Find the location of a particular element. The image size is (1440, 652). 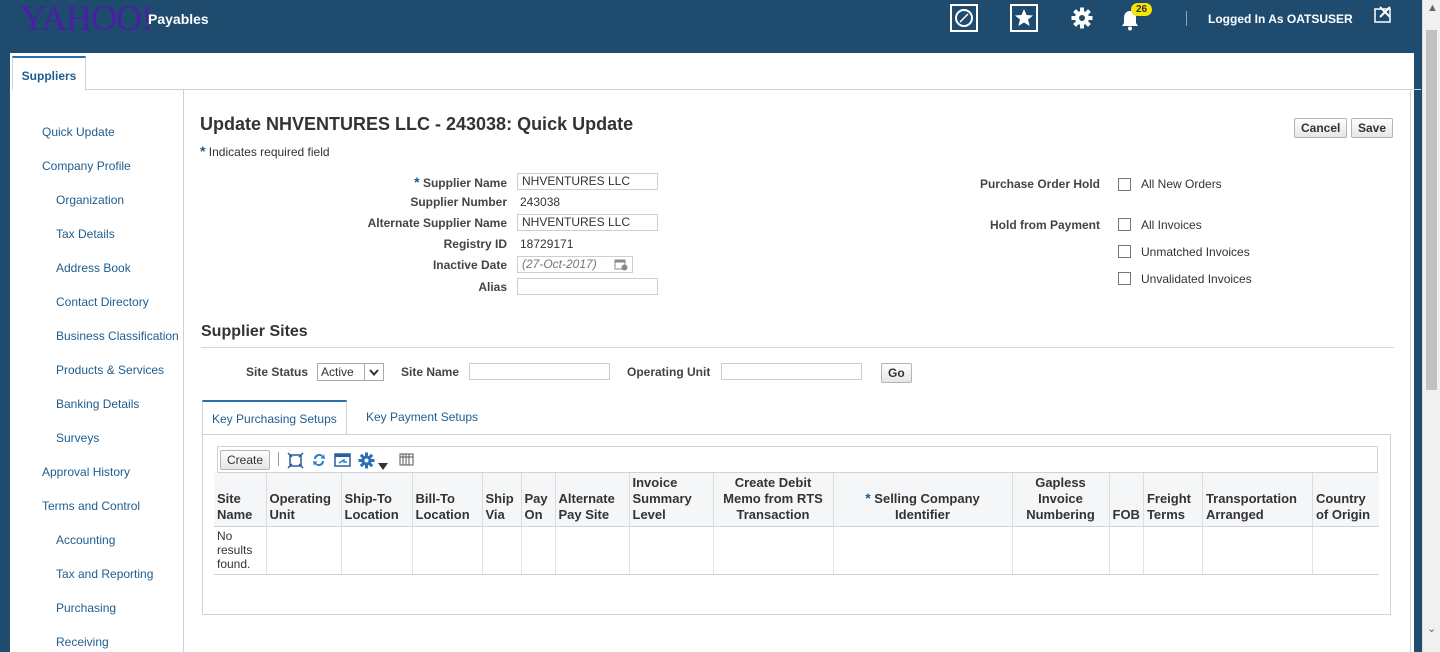

sidebar-item-banking-details: Banking Details is located at coordinates (97, 404).